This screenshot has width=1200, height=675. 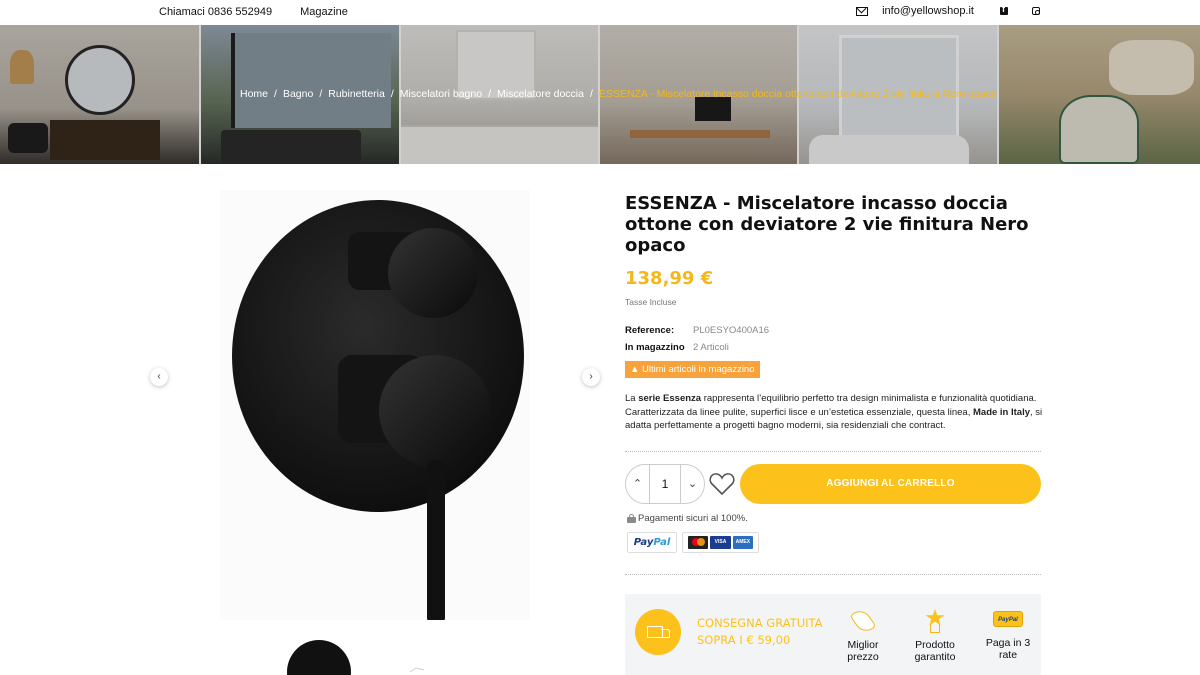 I want to click on secure-payments-text: Pagamenti sicuri al 100%., so click(x=693, y=518).